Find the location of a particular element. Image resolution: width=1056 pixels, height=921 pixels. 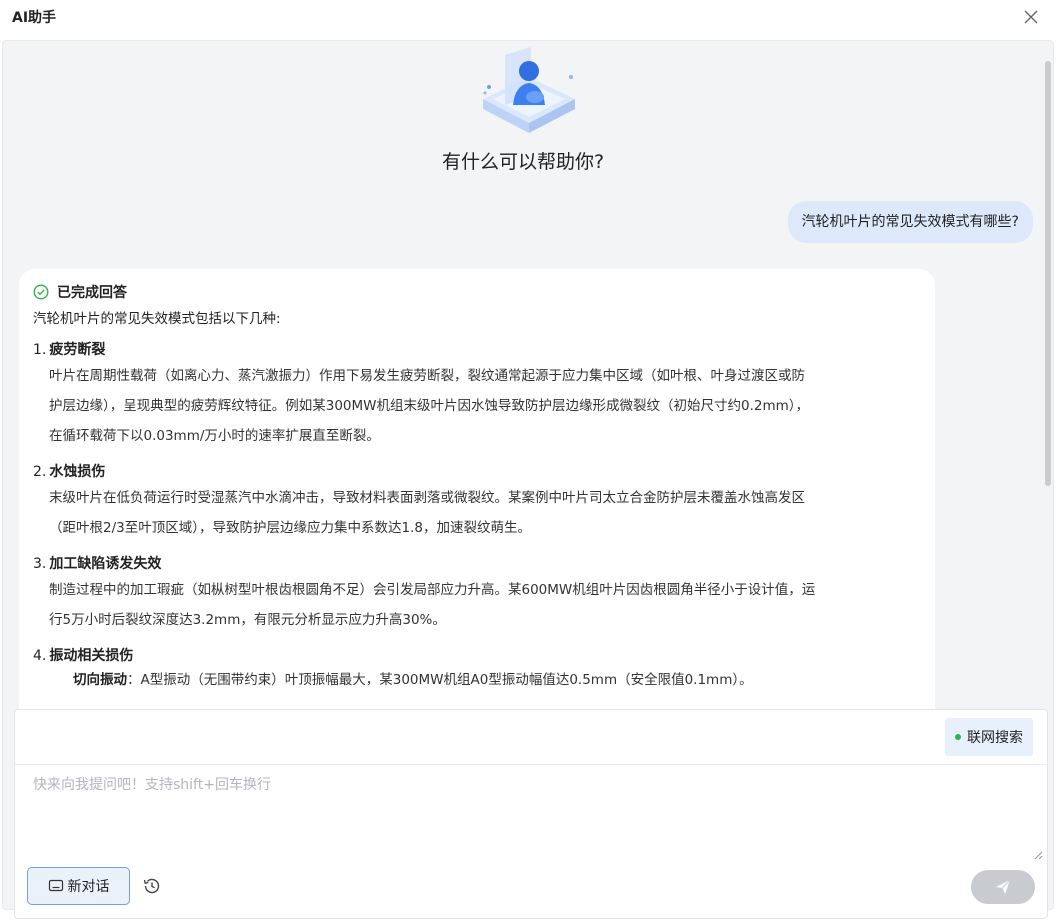

divider is located at coordinates (531, 764).